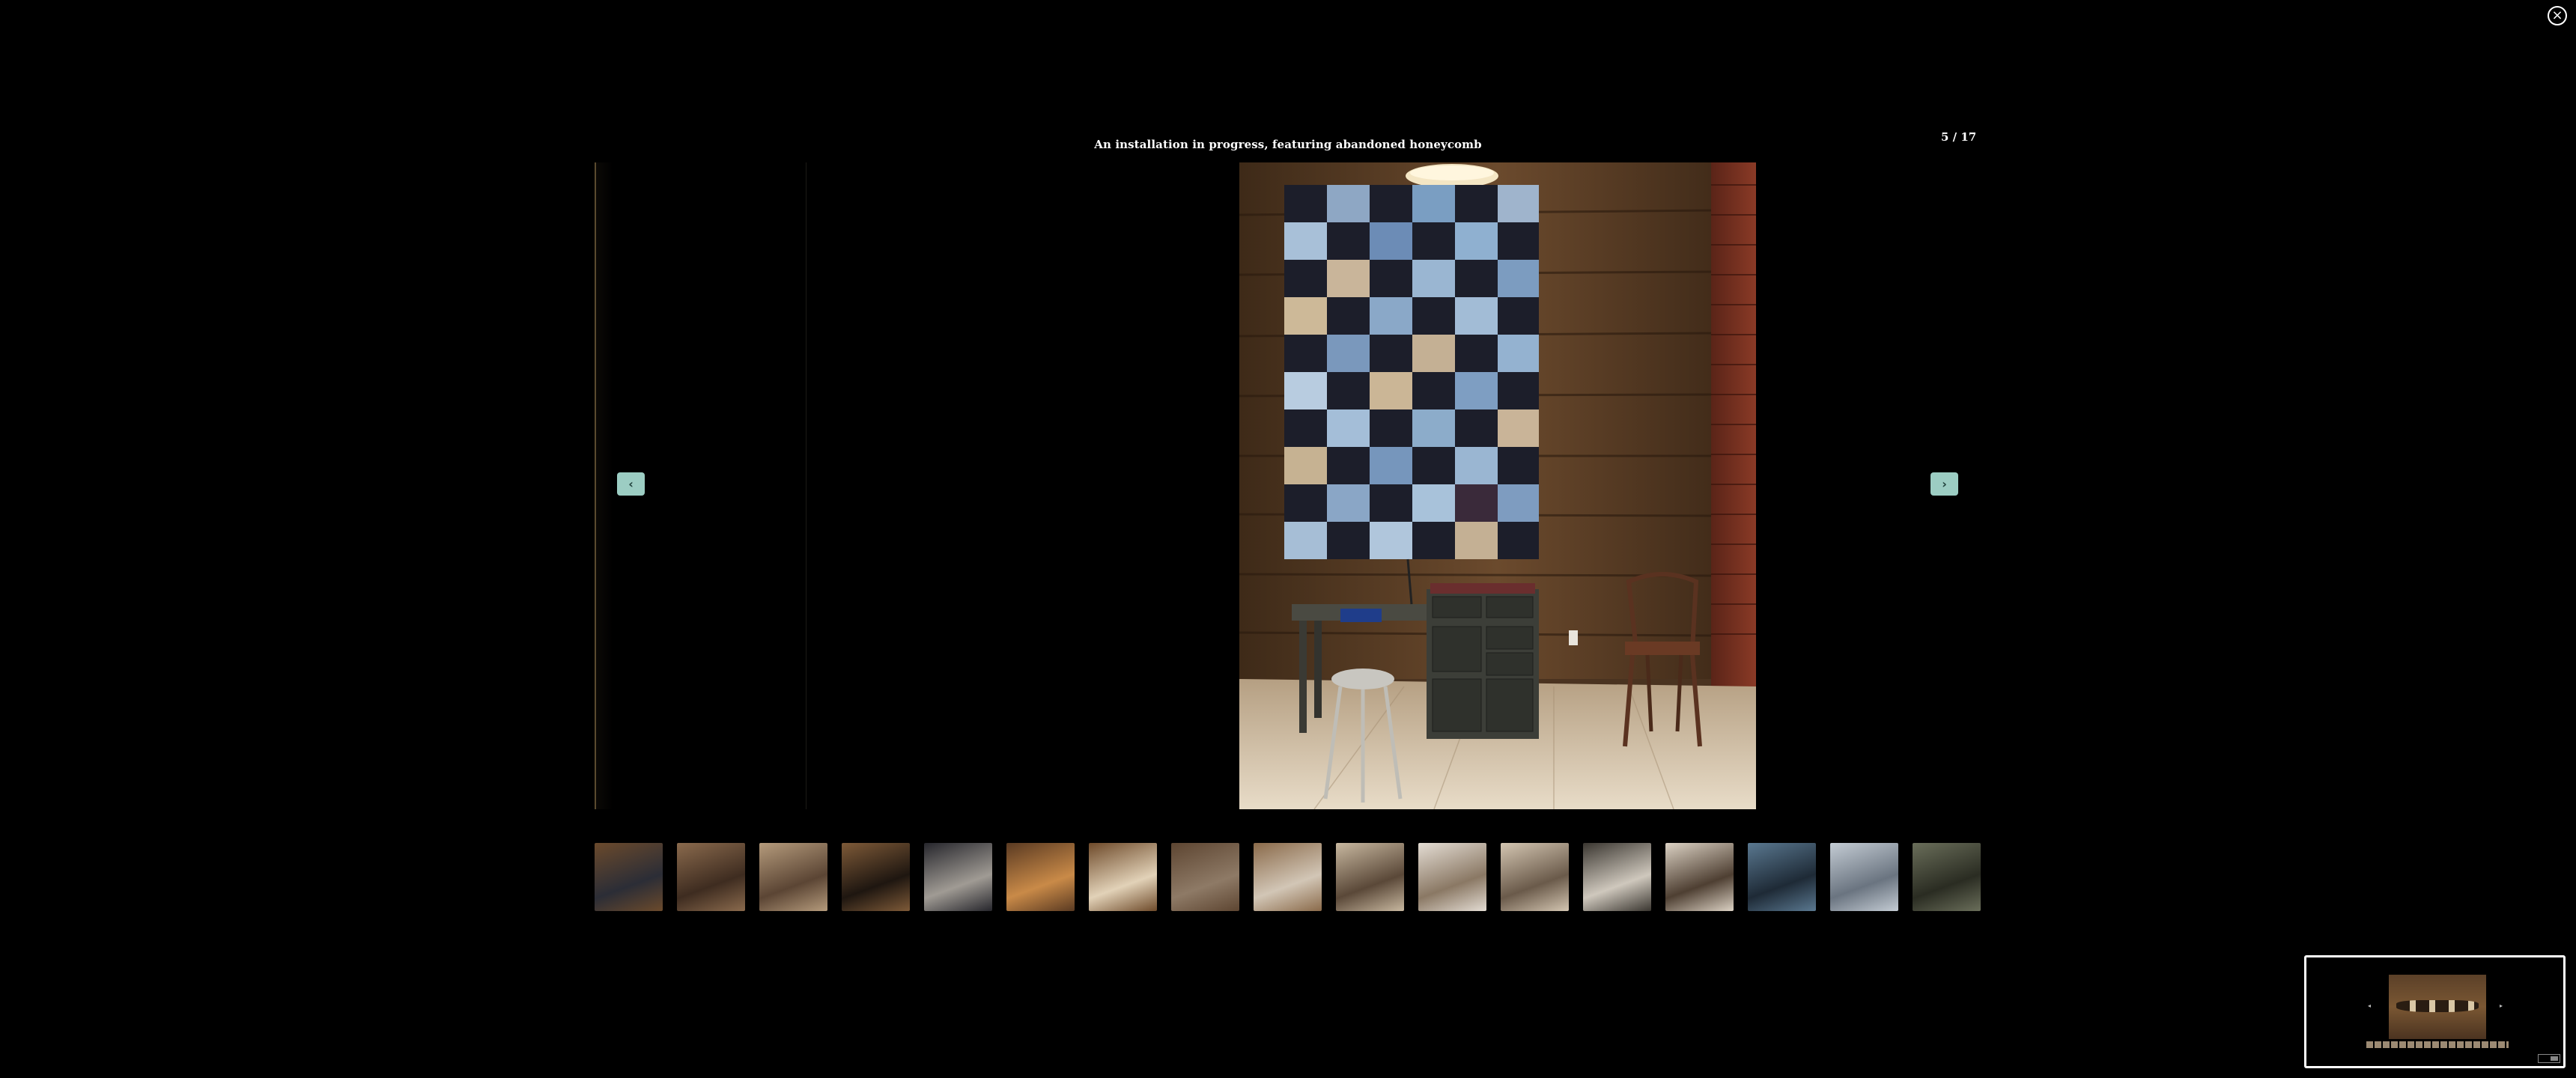 The width and height of the screenshot is (2576, 1078). Describe the element at coordinates (1959, 137) in the screenshot. I see `slide-counter: 5 / 17` at that location.